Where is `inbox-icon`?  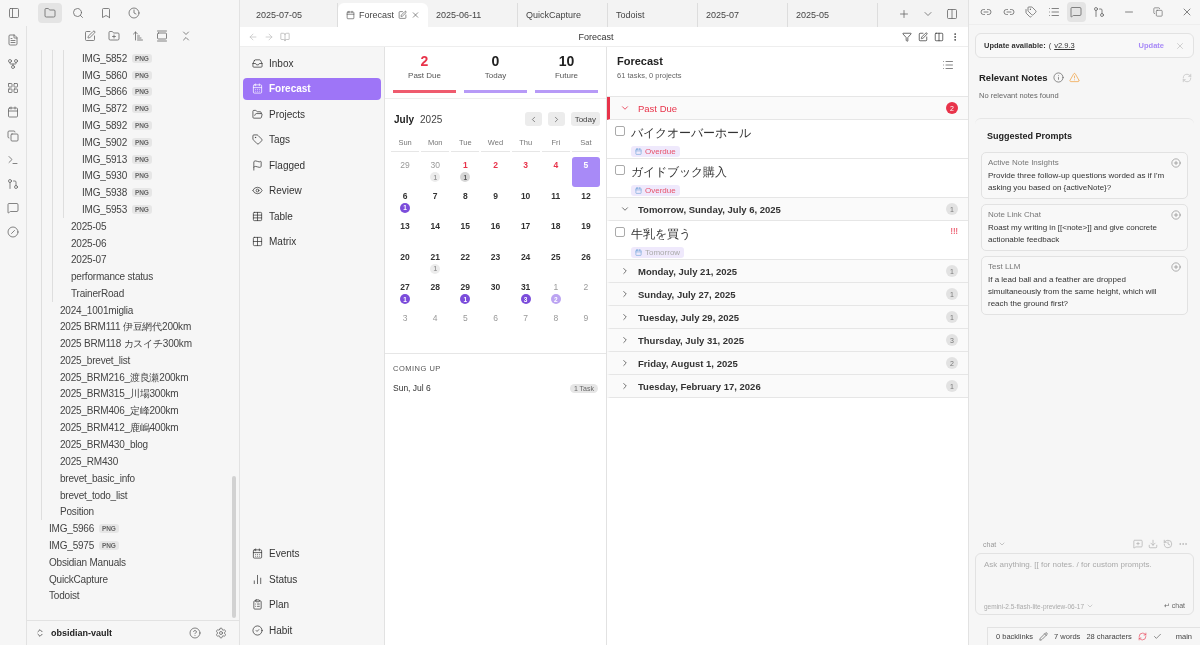 inbox-icon is located at coordinates (257, 63).